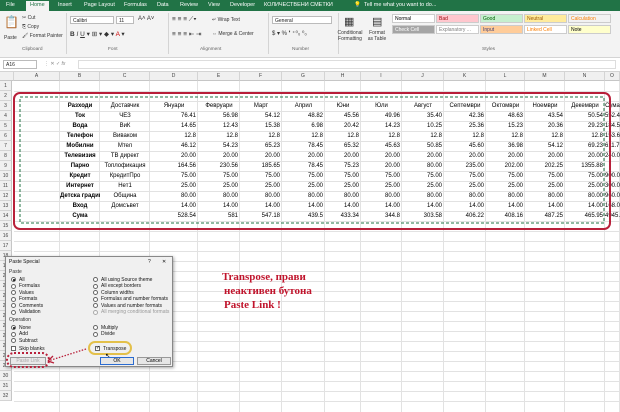 This screenshot has width=620, height=412. What do you see at coordinates (252, 305) in the screenshot?
I see `annotation-line-3: Paste Link !` at bounding box center [252, 305].